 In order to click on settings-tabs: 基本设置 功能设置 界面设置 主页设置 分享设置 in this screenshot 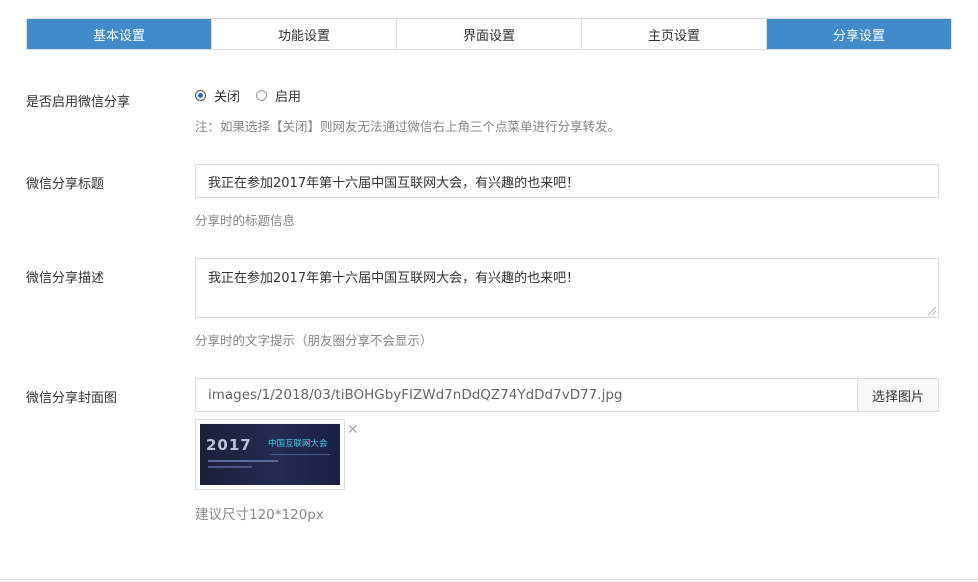, I will do `click(489, 34)`.